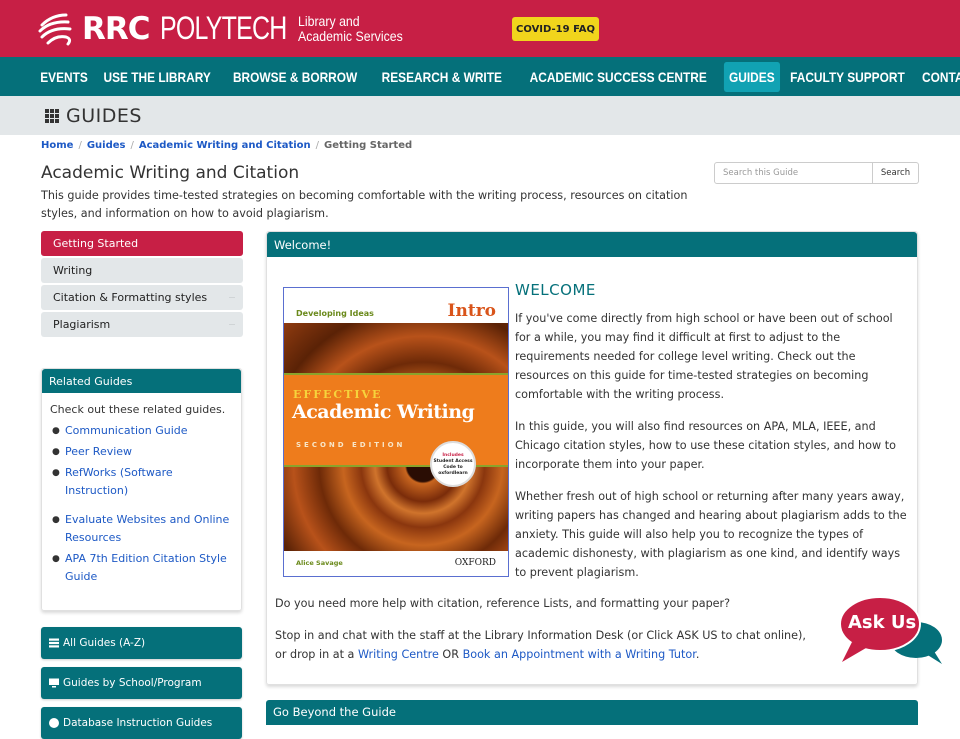  What do you see at coordinates (335, 313) in the screenshot?
I see `book-series: Developing Ideas` at bounding box center [335, 313].